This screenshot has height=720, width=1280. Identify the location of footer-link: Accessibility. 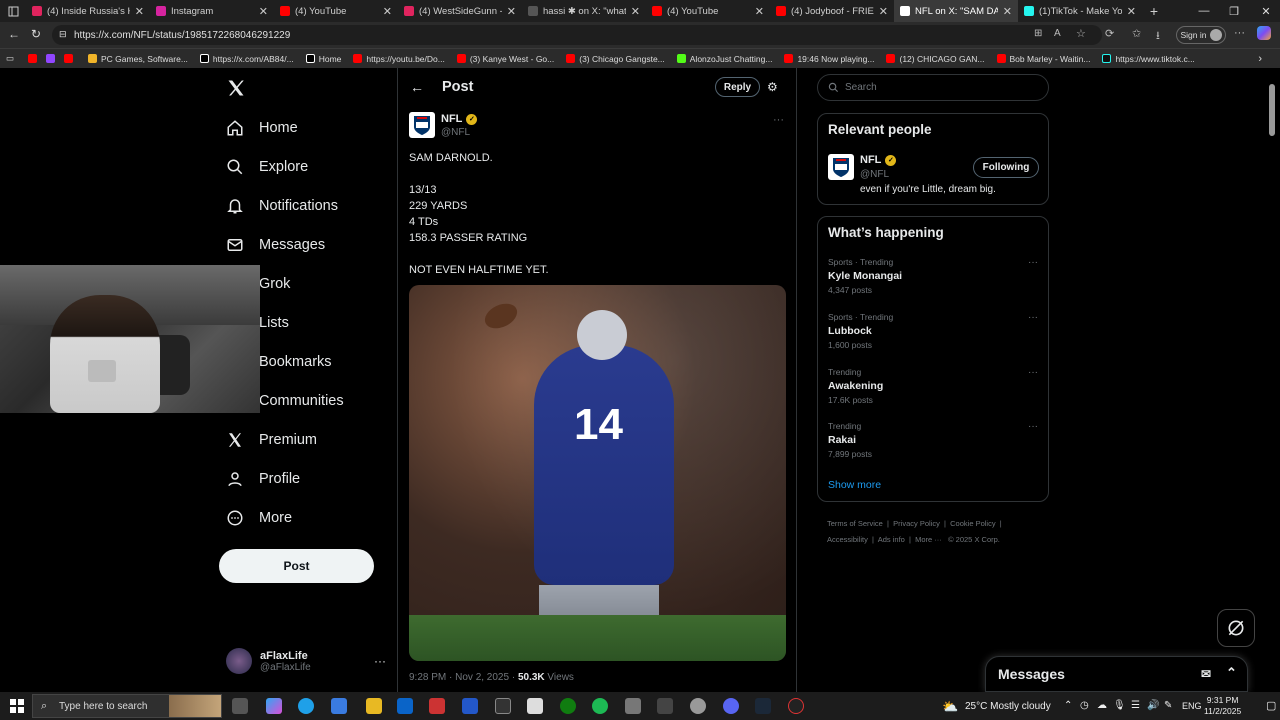
(847, 539).